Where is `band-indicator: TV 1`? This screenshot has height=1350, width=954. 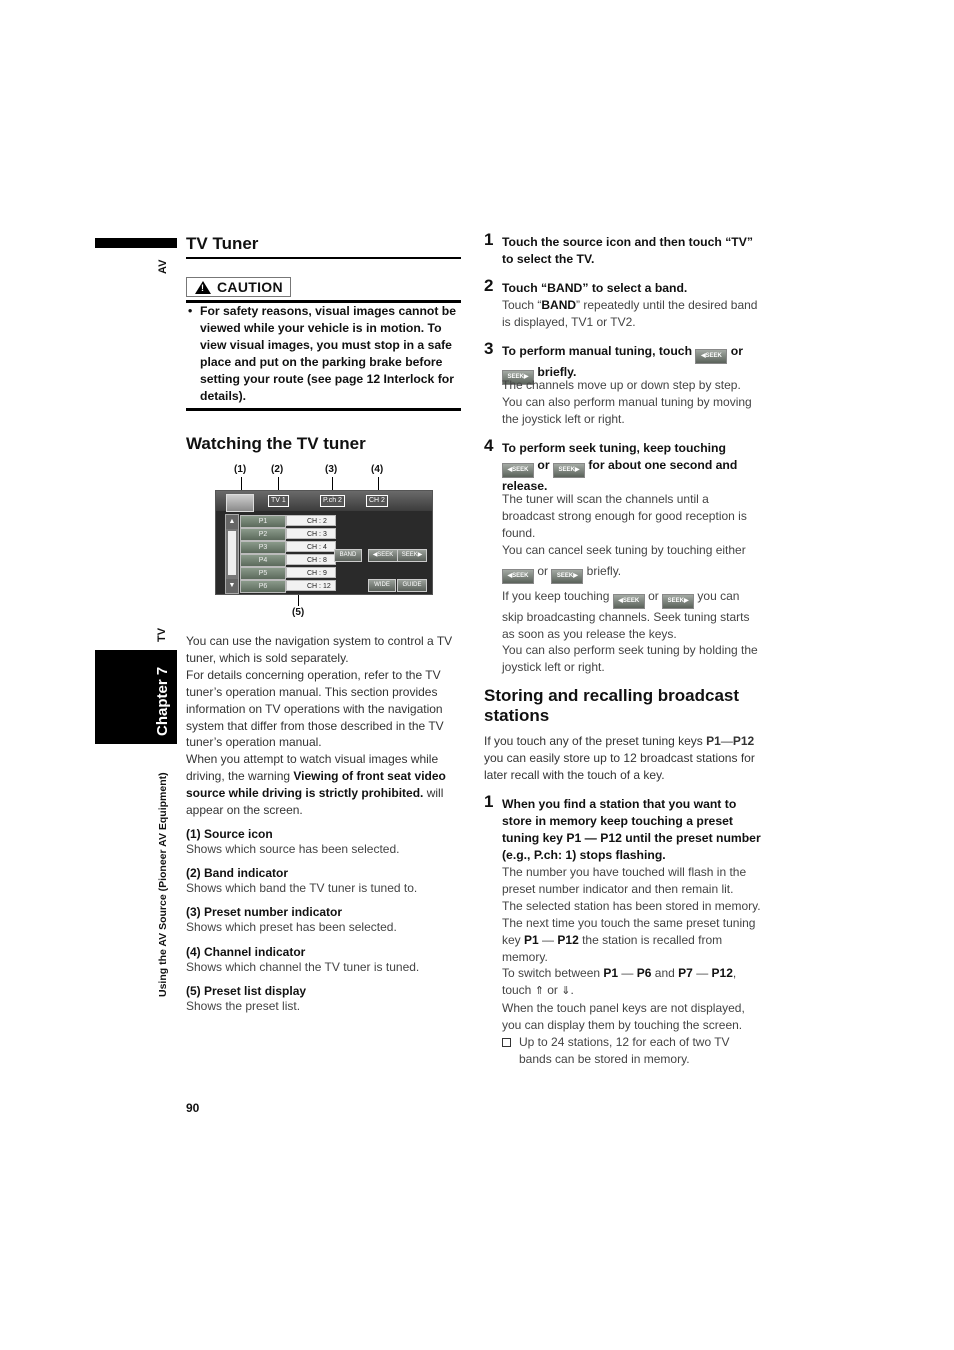
band-indicator: TV 1 is located at coordinates (278, 501).